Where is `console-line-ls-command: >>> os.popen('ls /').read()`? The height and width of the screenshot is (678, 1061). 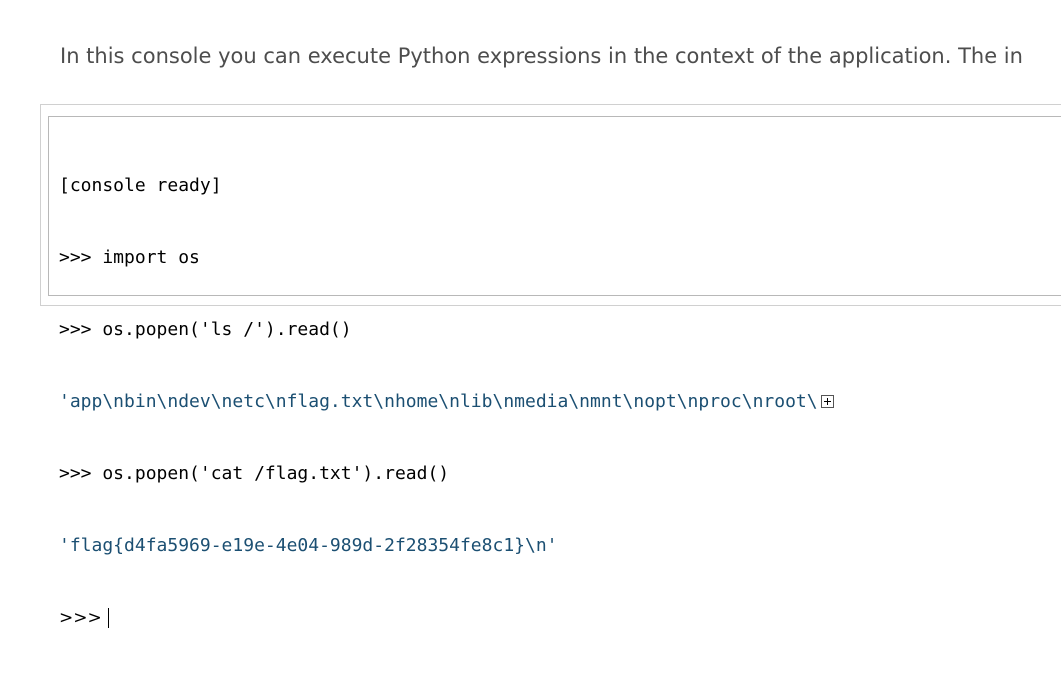
console-line-ls-command: >>> os.popen('ls /').read() is located at coordinates (205, 329).